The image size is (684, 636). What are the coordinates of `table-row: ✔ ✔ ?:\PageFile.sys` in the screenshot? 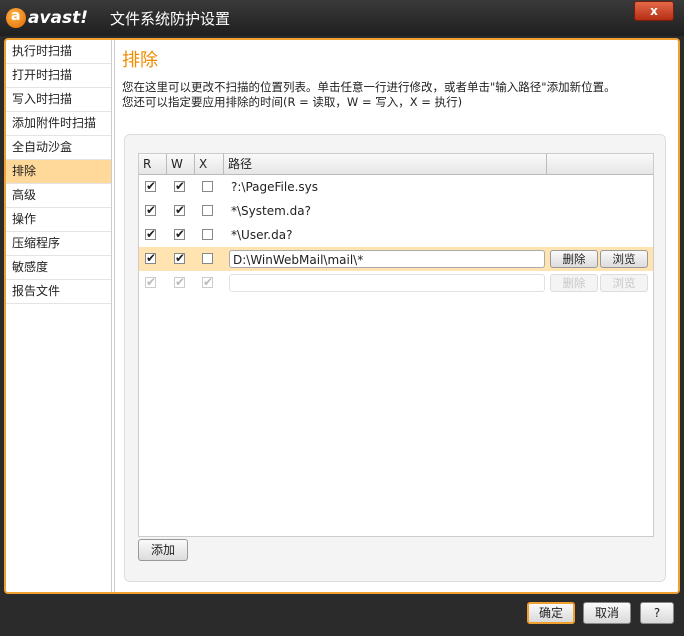 It's located at (396, 187).